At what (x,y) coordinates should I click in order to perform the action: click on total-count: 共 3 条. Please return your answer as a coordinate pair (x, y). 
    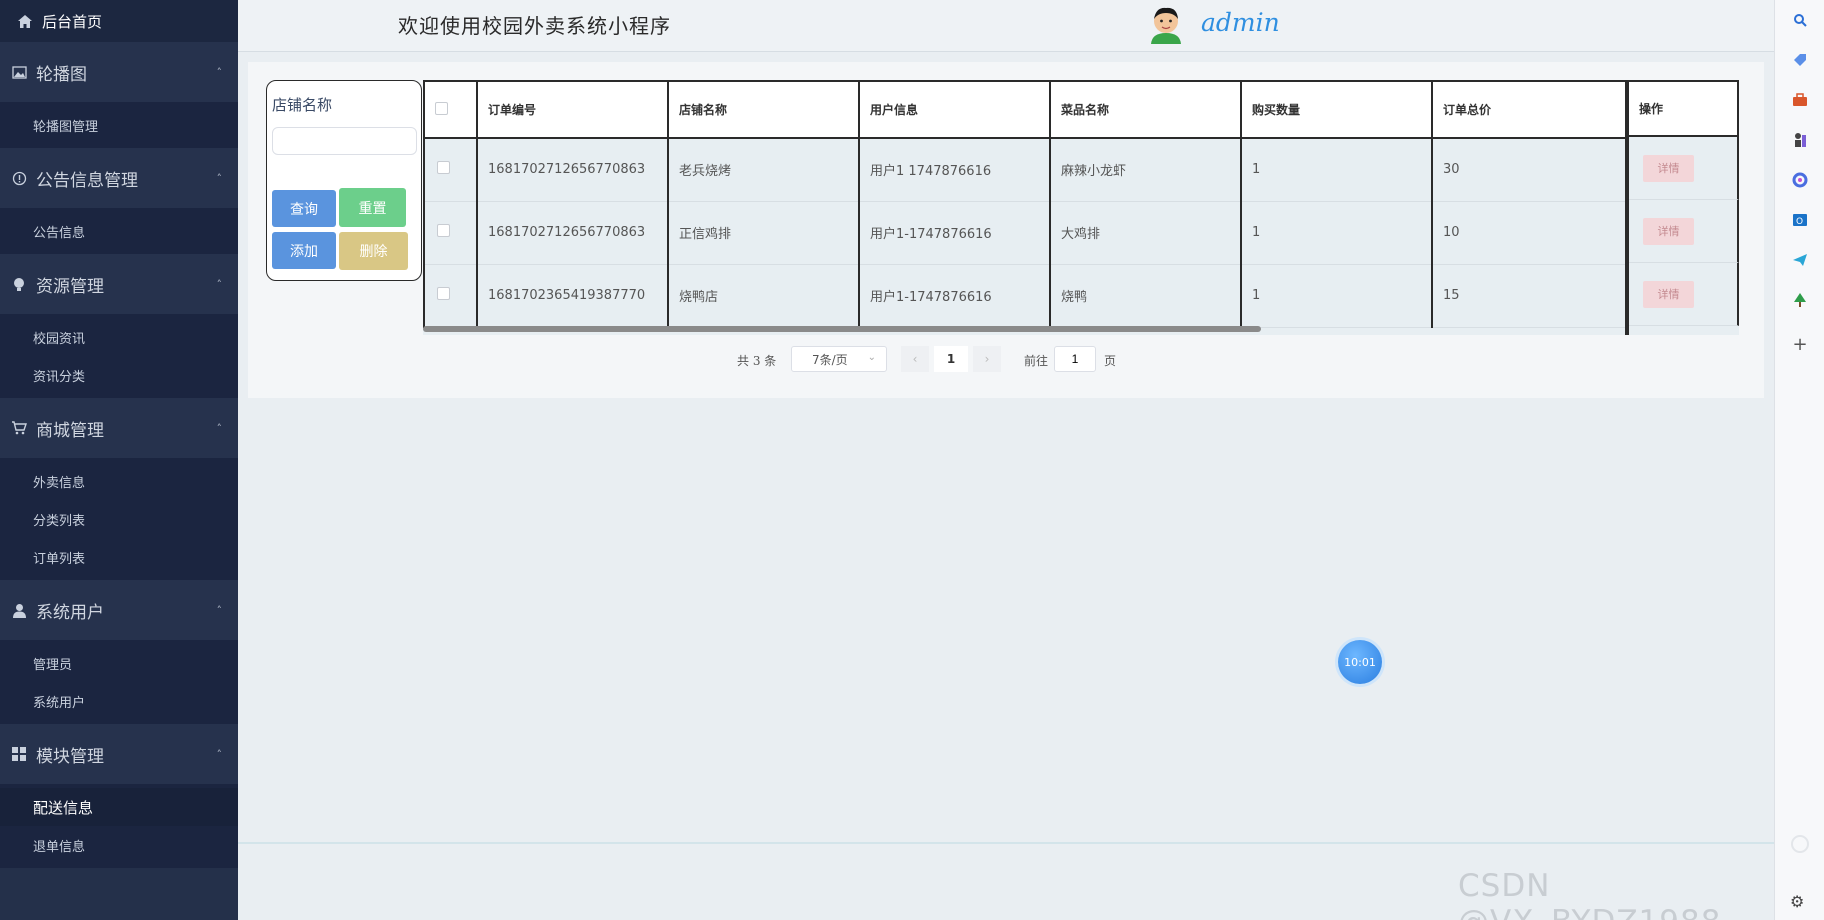
    Looking at the image, I should click on (757, 361).